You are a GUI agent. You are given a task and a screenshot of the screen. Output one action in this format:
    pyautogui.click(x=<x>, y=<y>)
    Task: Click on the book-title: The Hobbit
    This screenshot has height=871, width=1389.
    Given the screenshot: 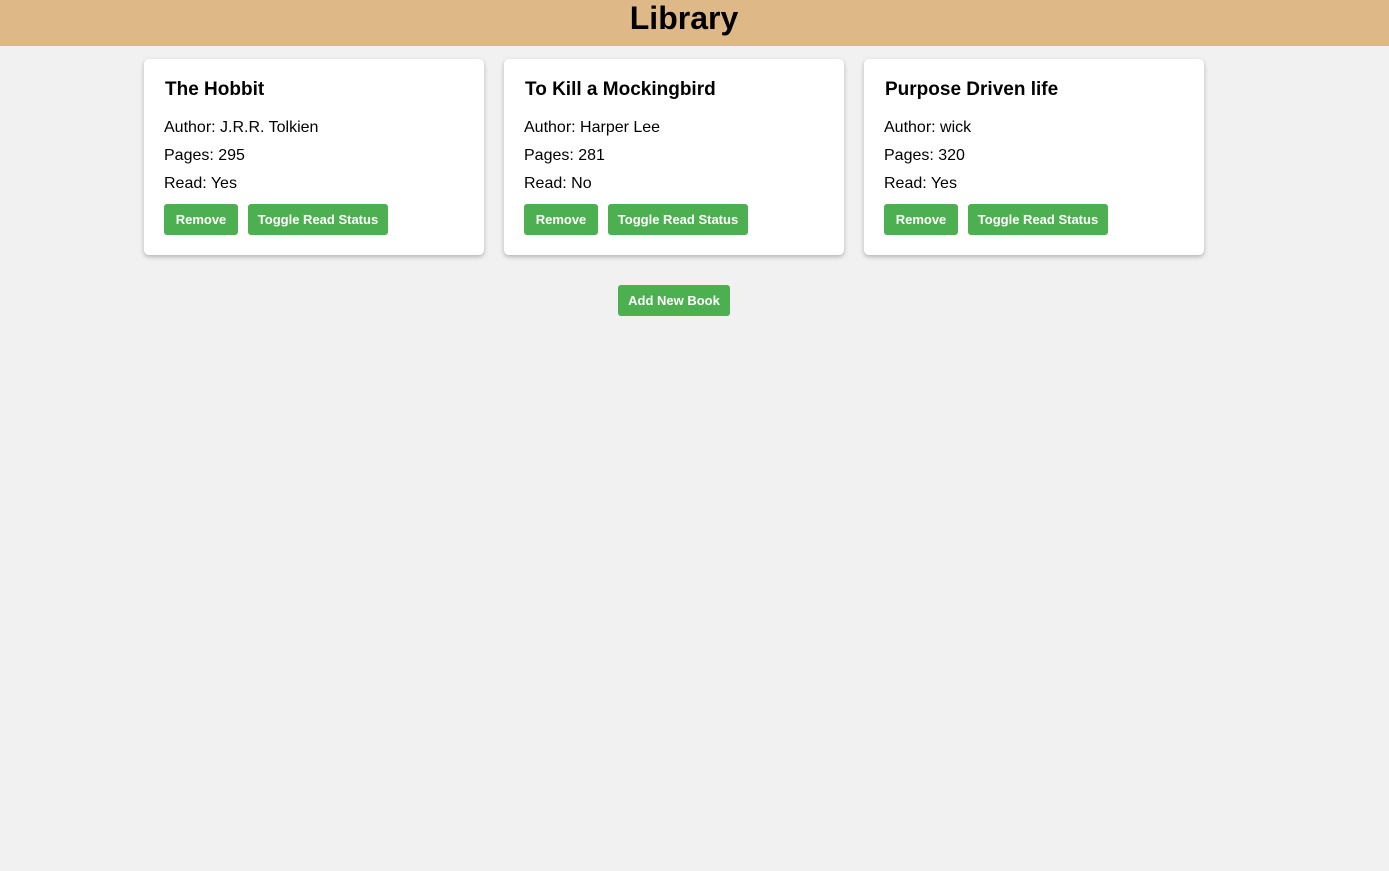 What is the action you would take?
    pyautogui.click(x=215, y=89)
    